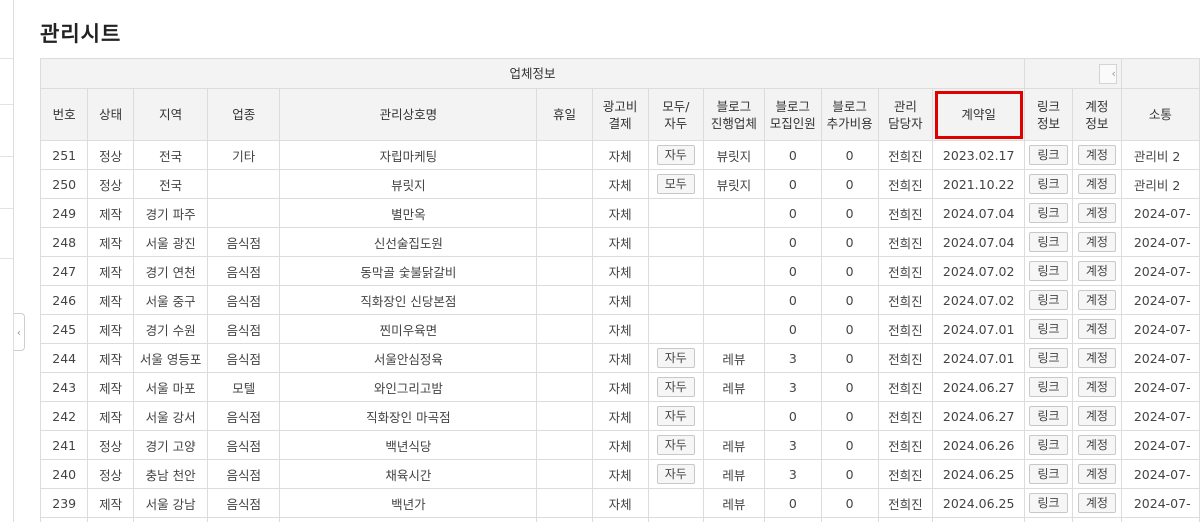 Image resolution: width=1200 pixels, height=522 pixels. I want to click on left-sidebar-panel, so click(7, 261).